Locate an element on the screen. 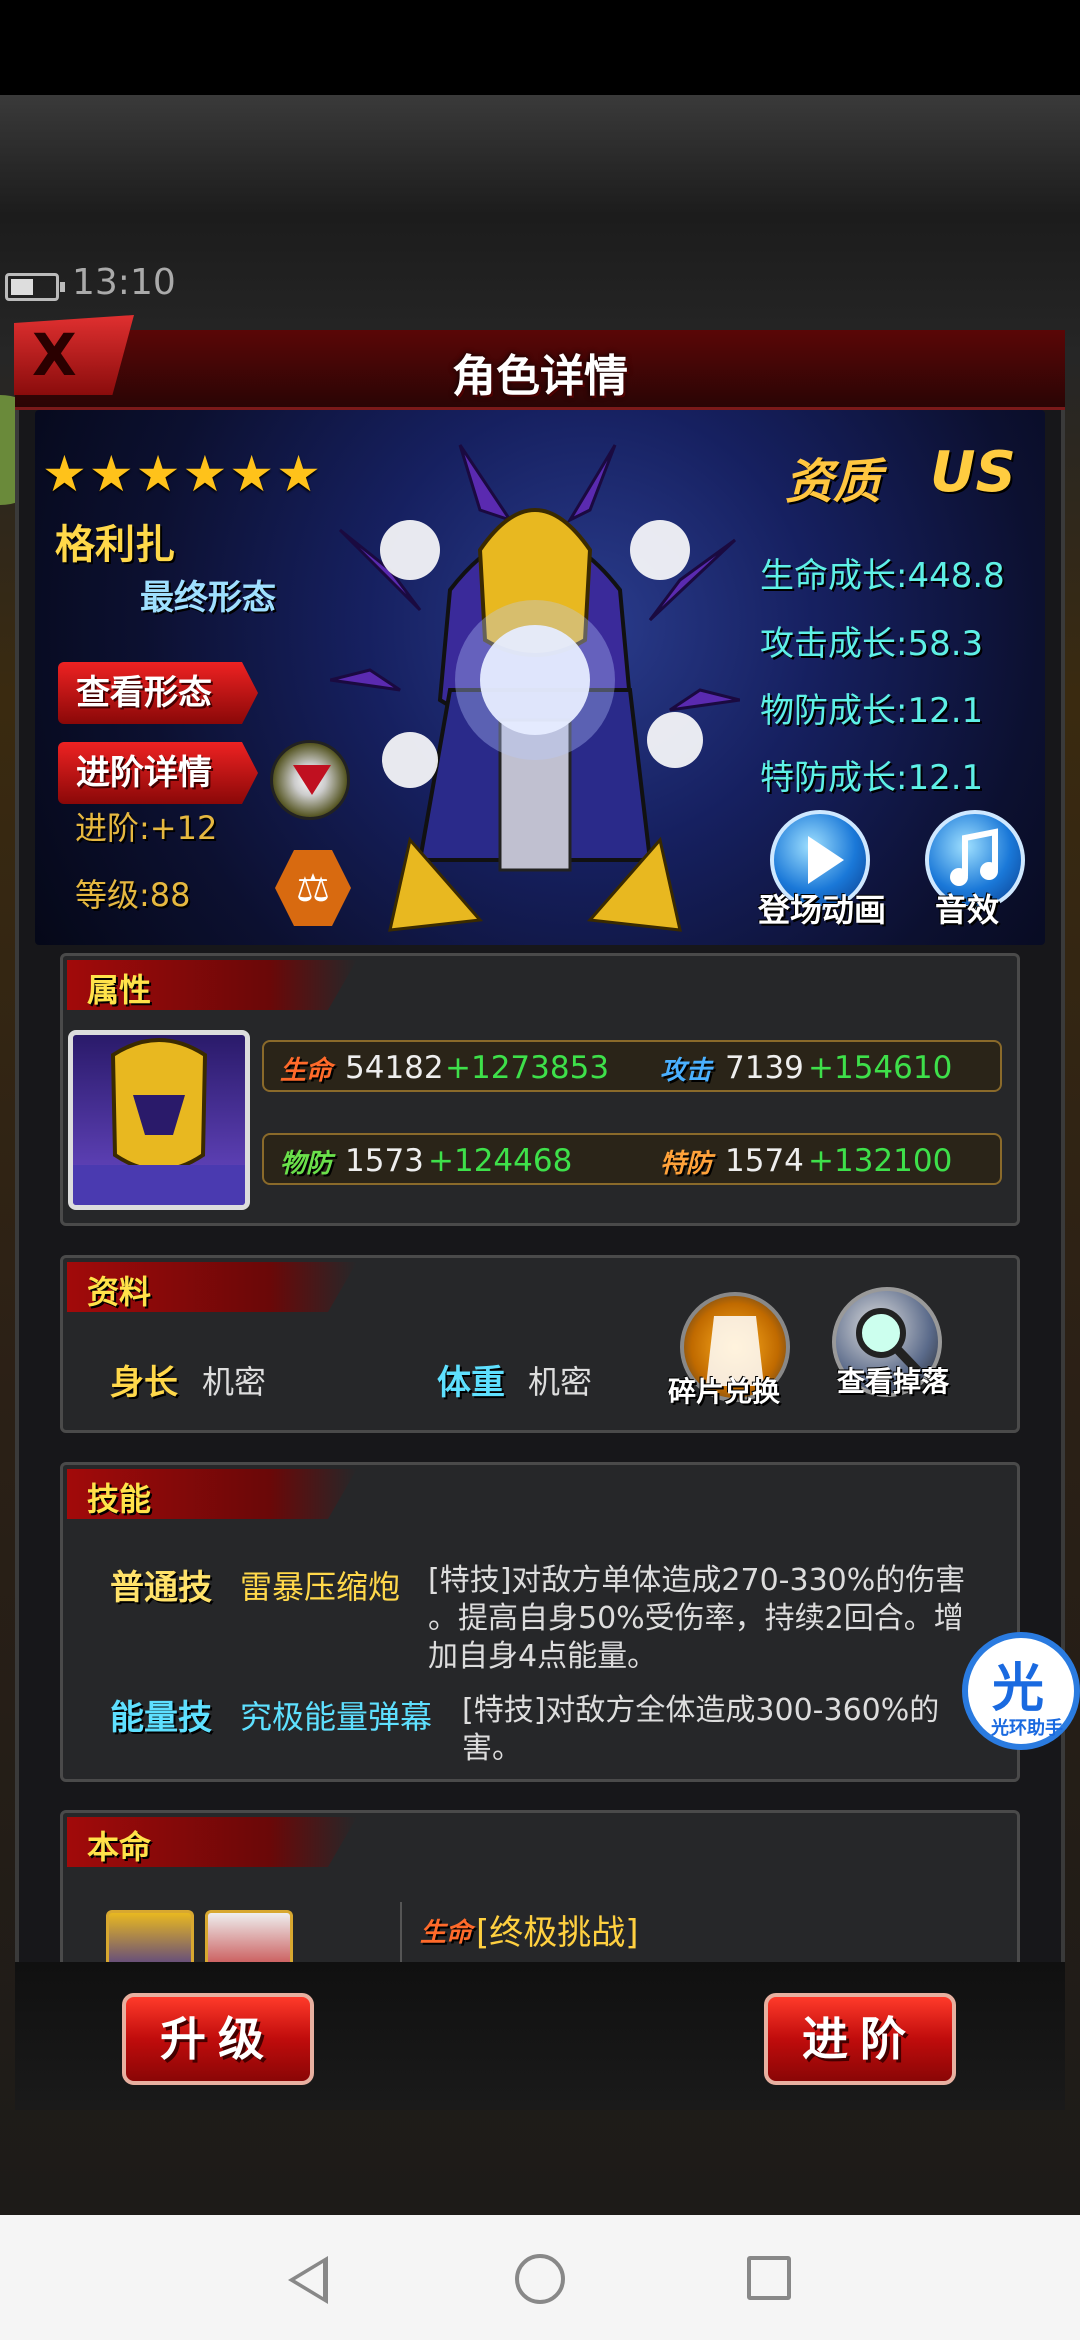  status-time: 13:10 is located at coordinates (124, 282).